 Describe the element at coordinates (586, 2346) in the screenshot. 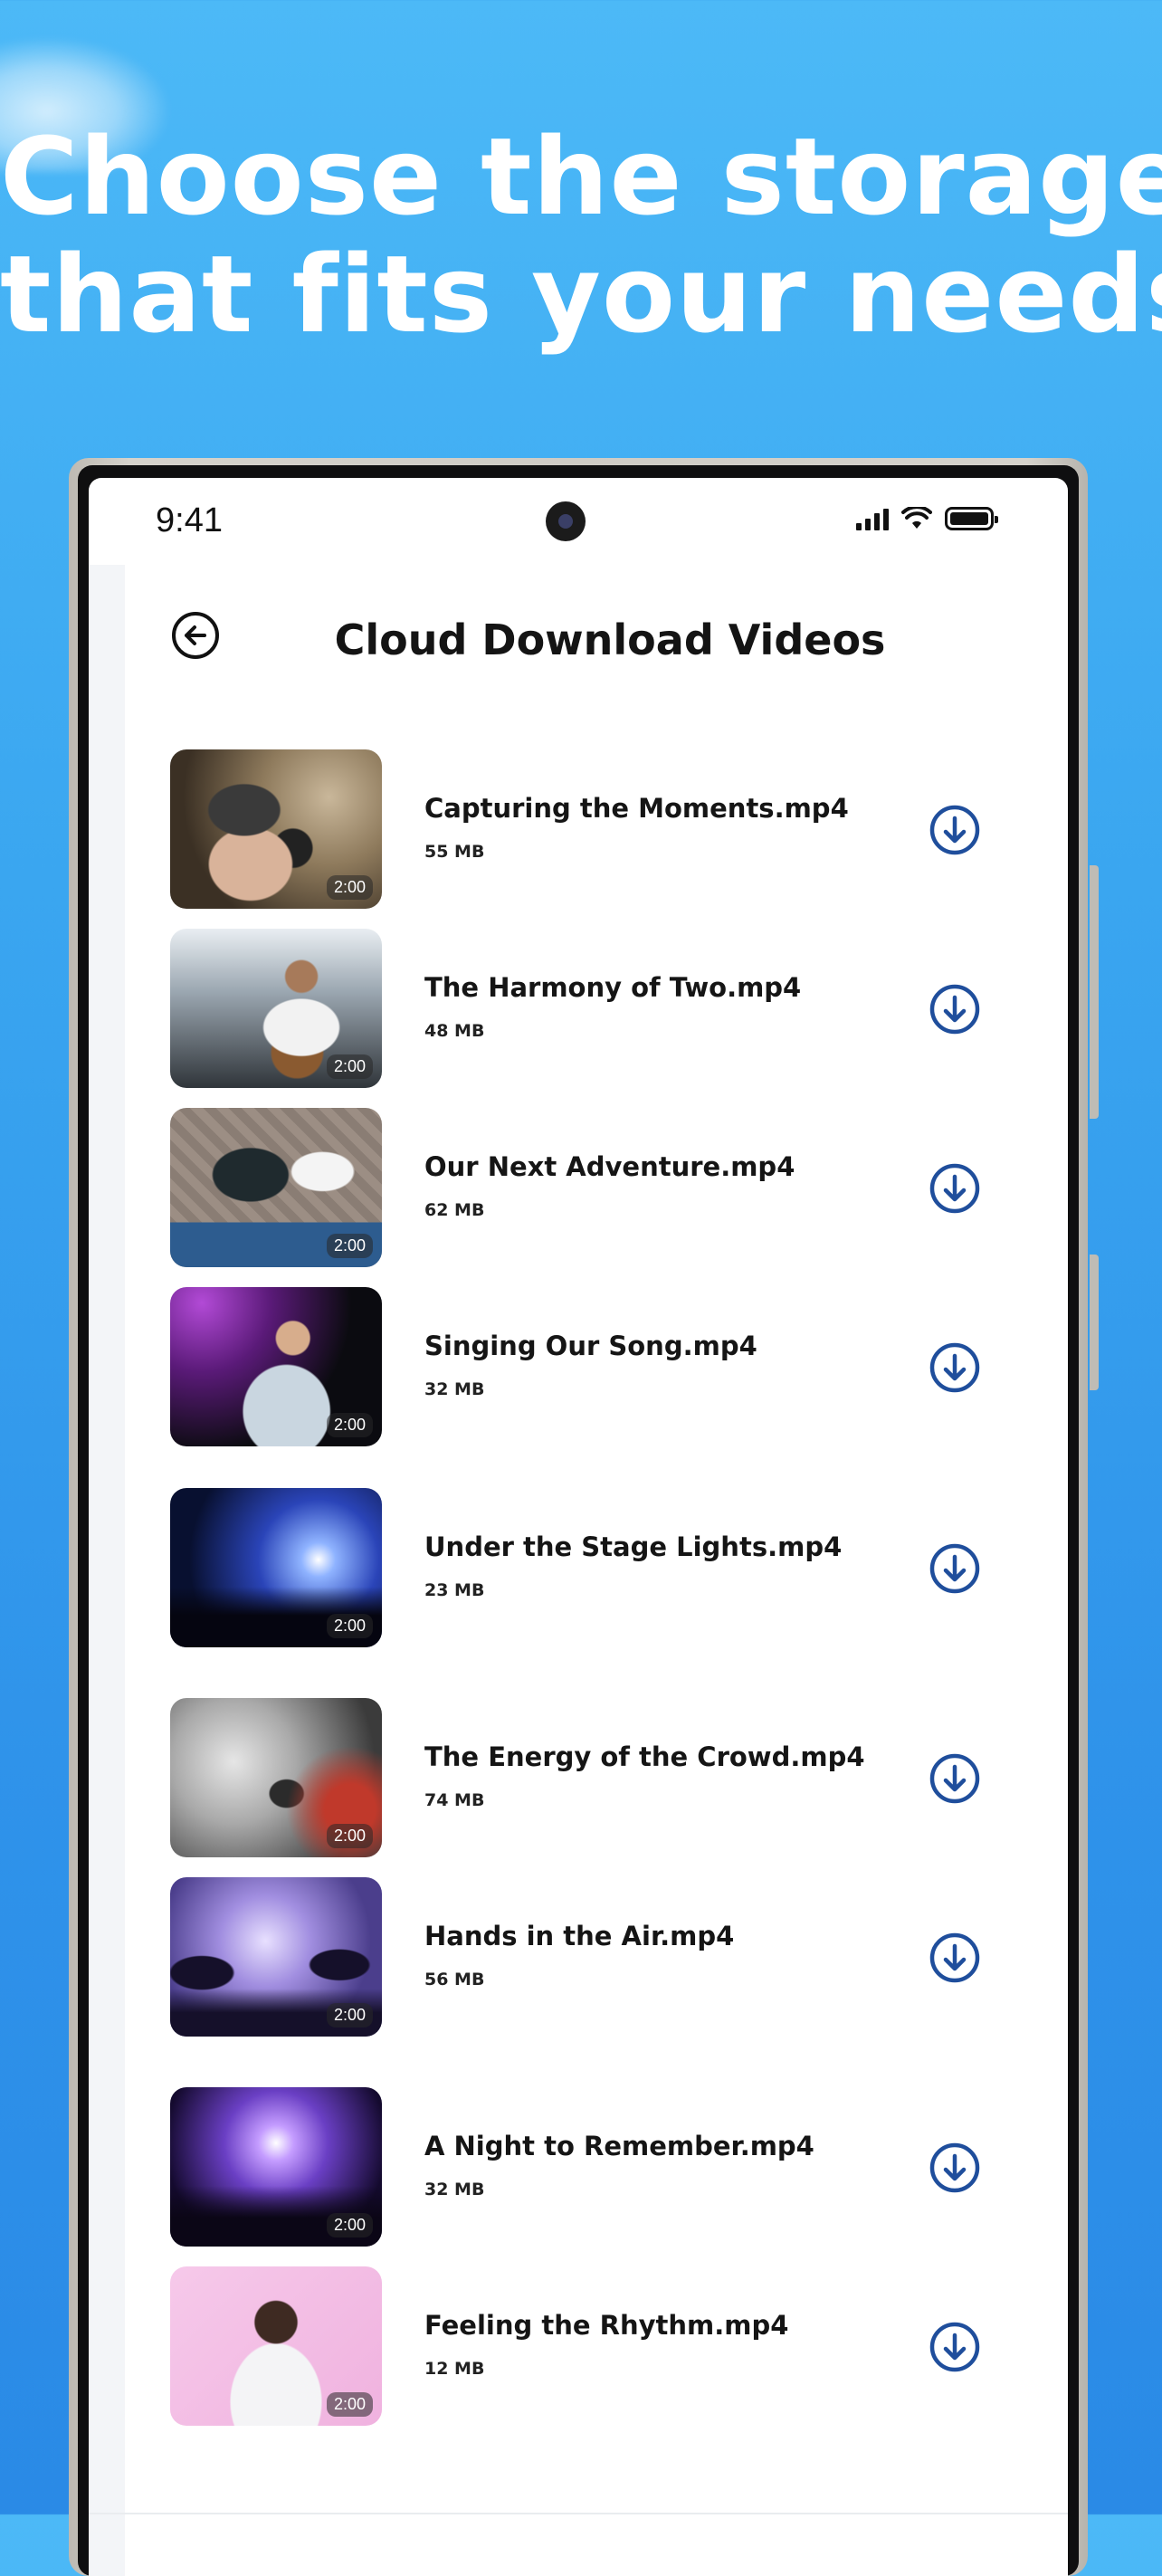

I see `video-row: 2:00 Feeling the Rhythm.mp4 12 MB` at that location.